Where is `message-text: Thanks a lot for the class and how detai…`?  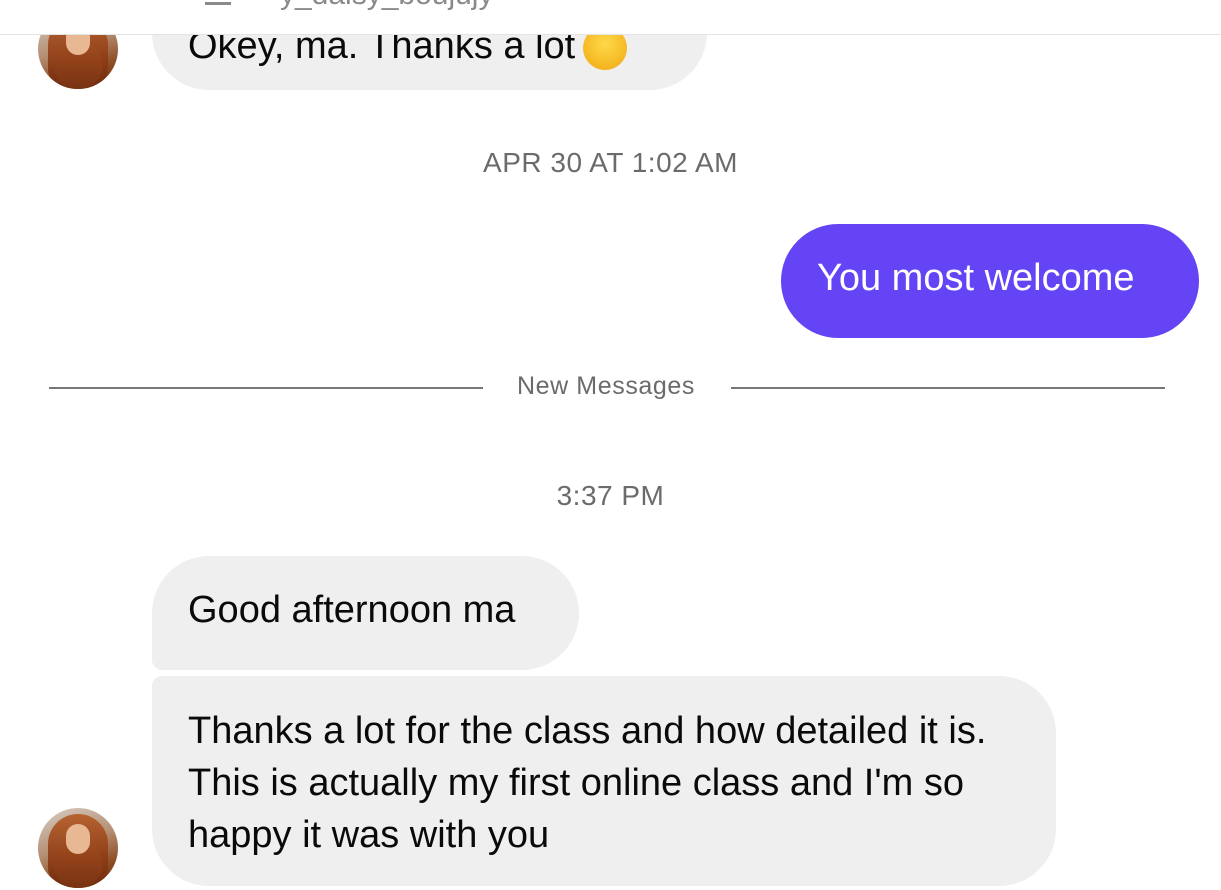
message-text: Thanks a lot for the class and how detai… is located at coordinates (587, 783).